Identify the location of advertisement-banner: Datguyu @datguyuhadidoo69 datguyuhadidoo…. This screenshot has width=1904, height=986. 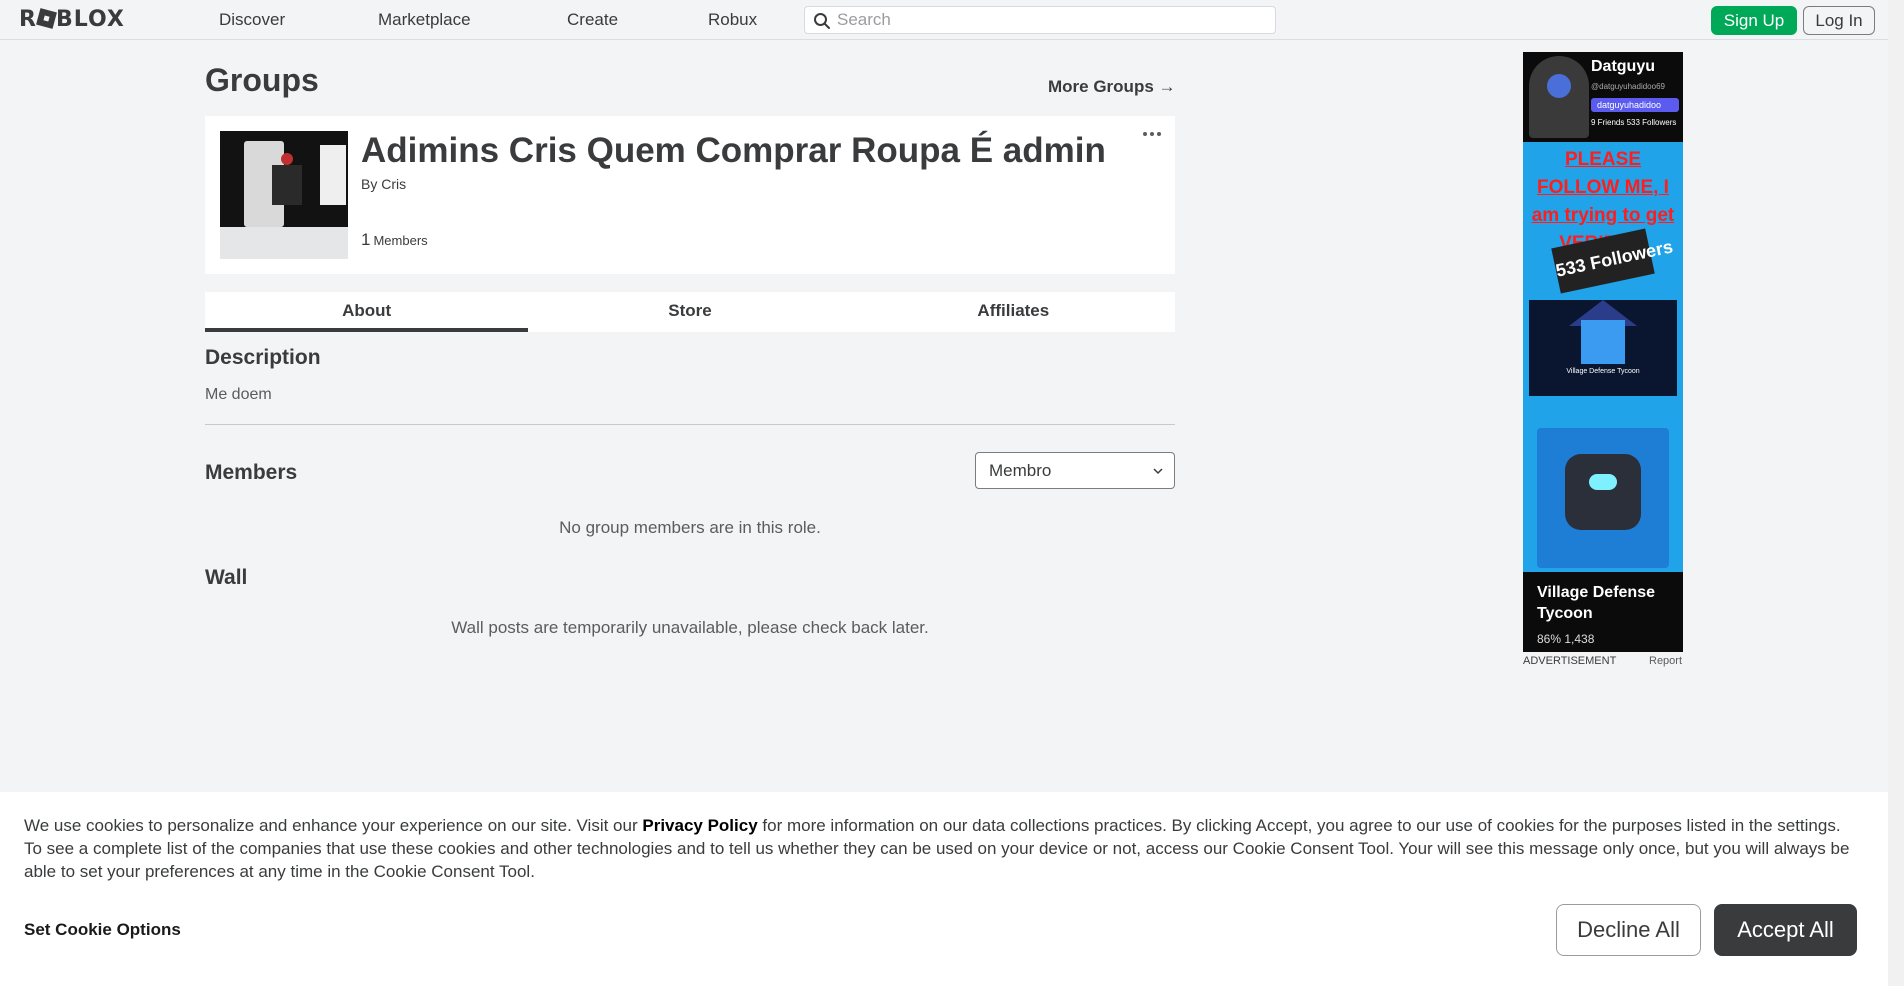
(1603, 352).